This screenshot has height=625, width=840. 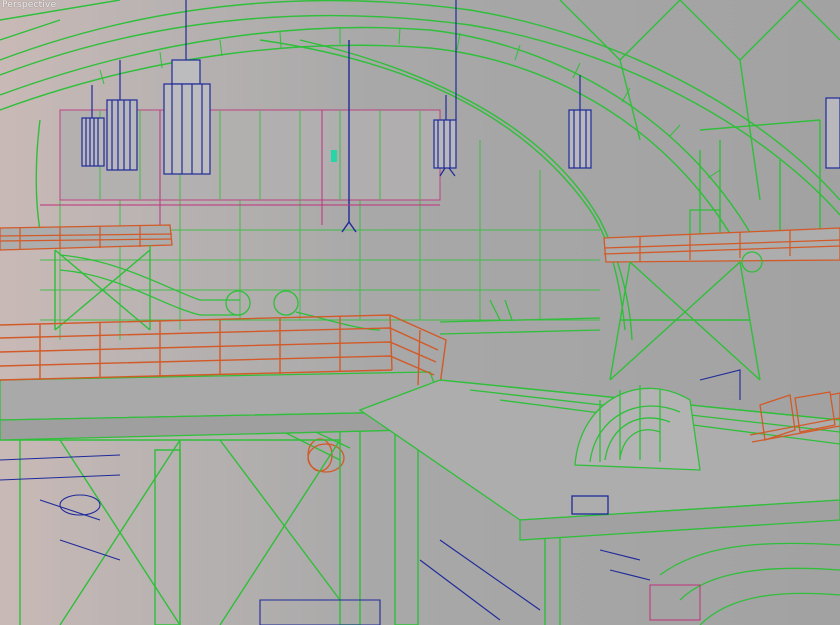 I want to click on cyan-marker, so click(x=334, y=156).